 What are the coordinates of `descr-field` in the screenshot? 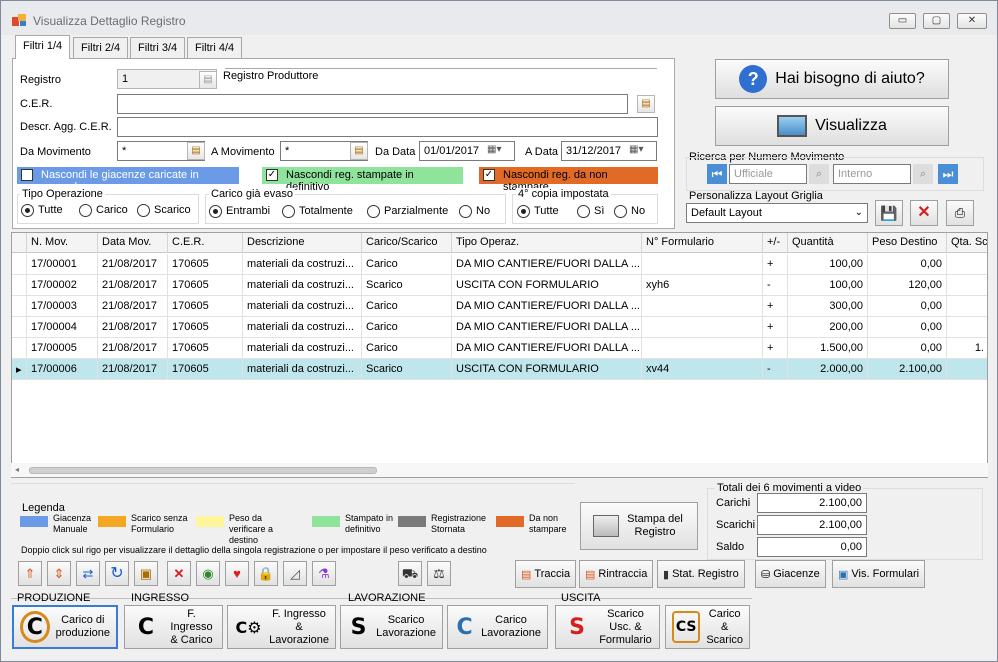 It's located at (387, 127).